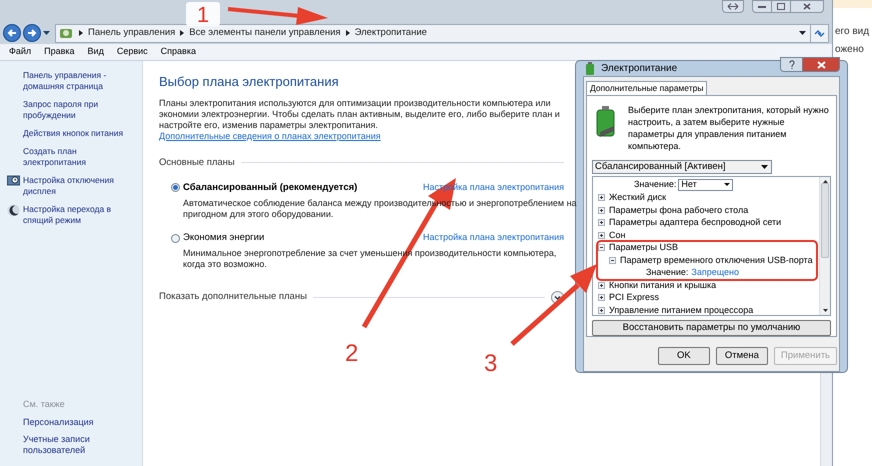  What do you see at coordinates (850, 50) in the screenshot?
I see `background-text: ожено` at bounding box center [850, 50].